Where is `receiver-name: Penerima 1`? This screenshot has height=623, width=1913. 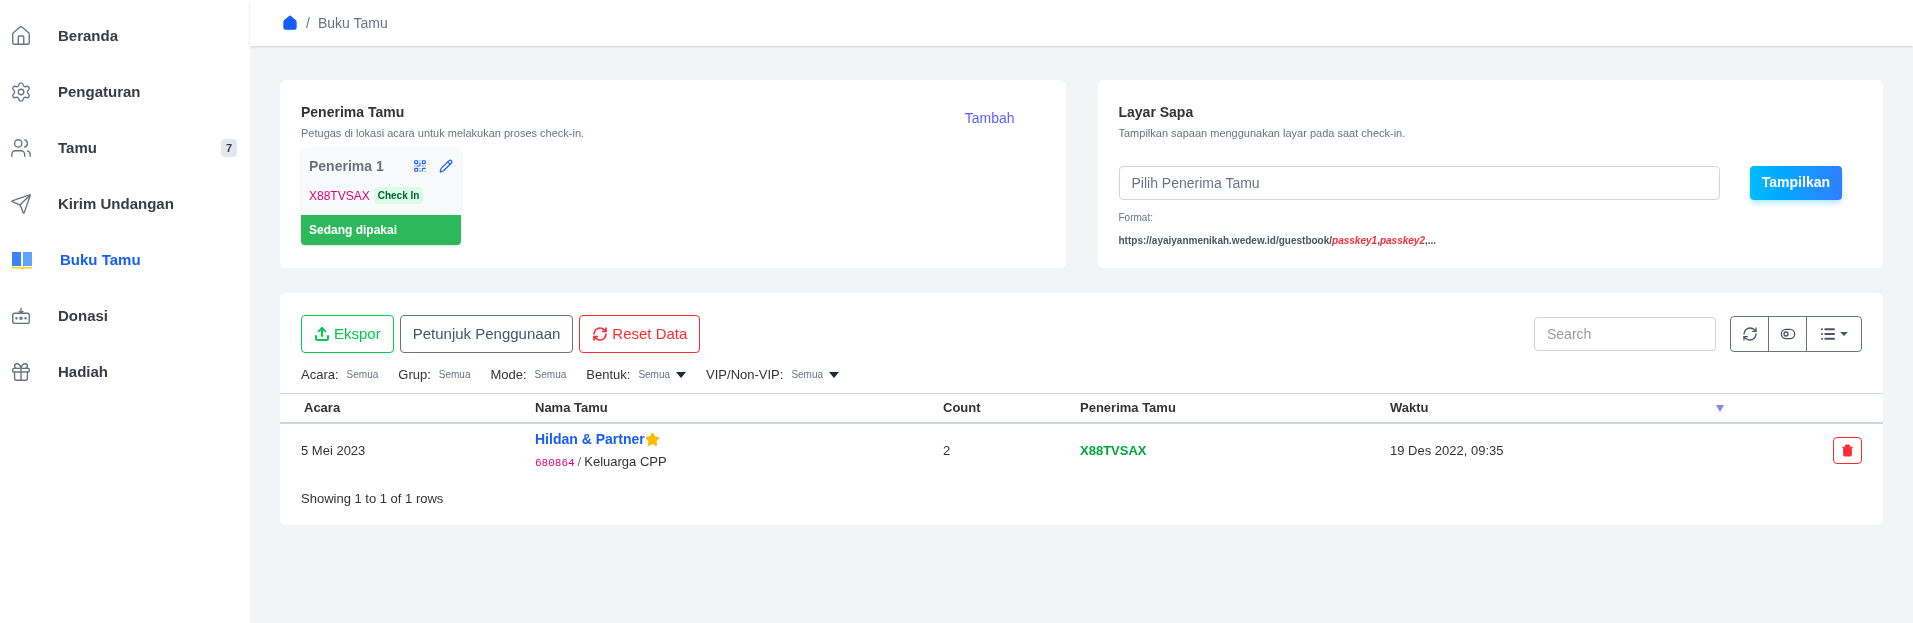 receiver-name: Penerima 1 is located at coordinates (347, 166).